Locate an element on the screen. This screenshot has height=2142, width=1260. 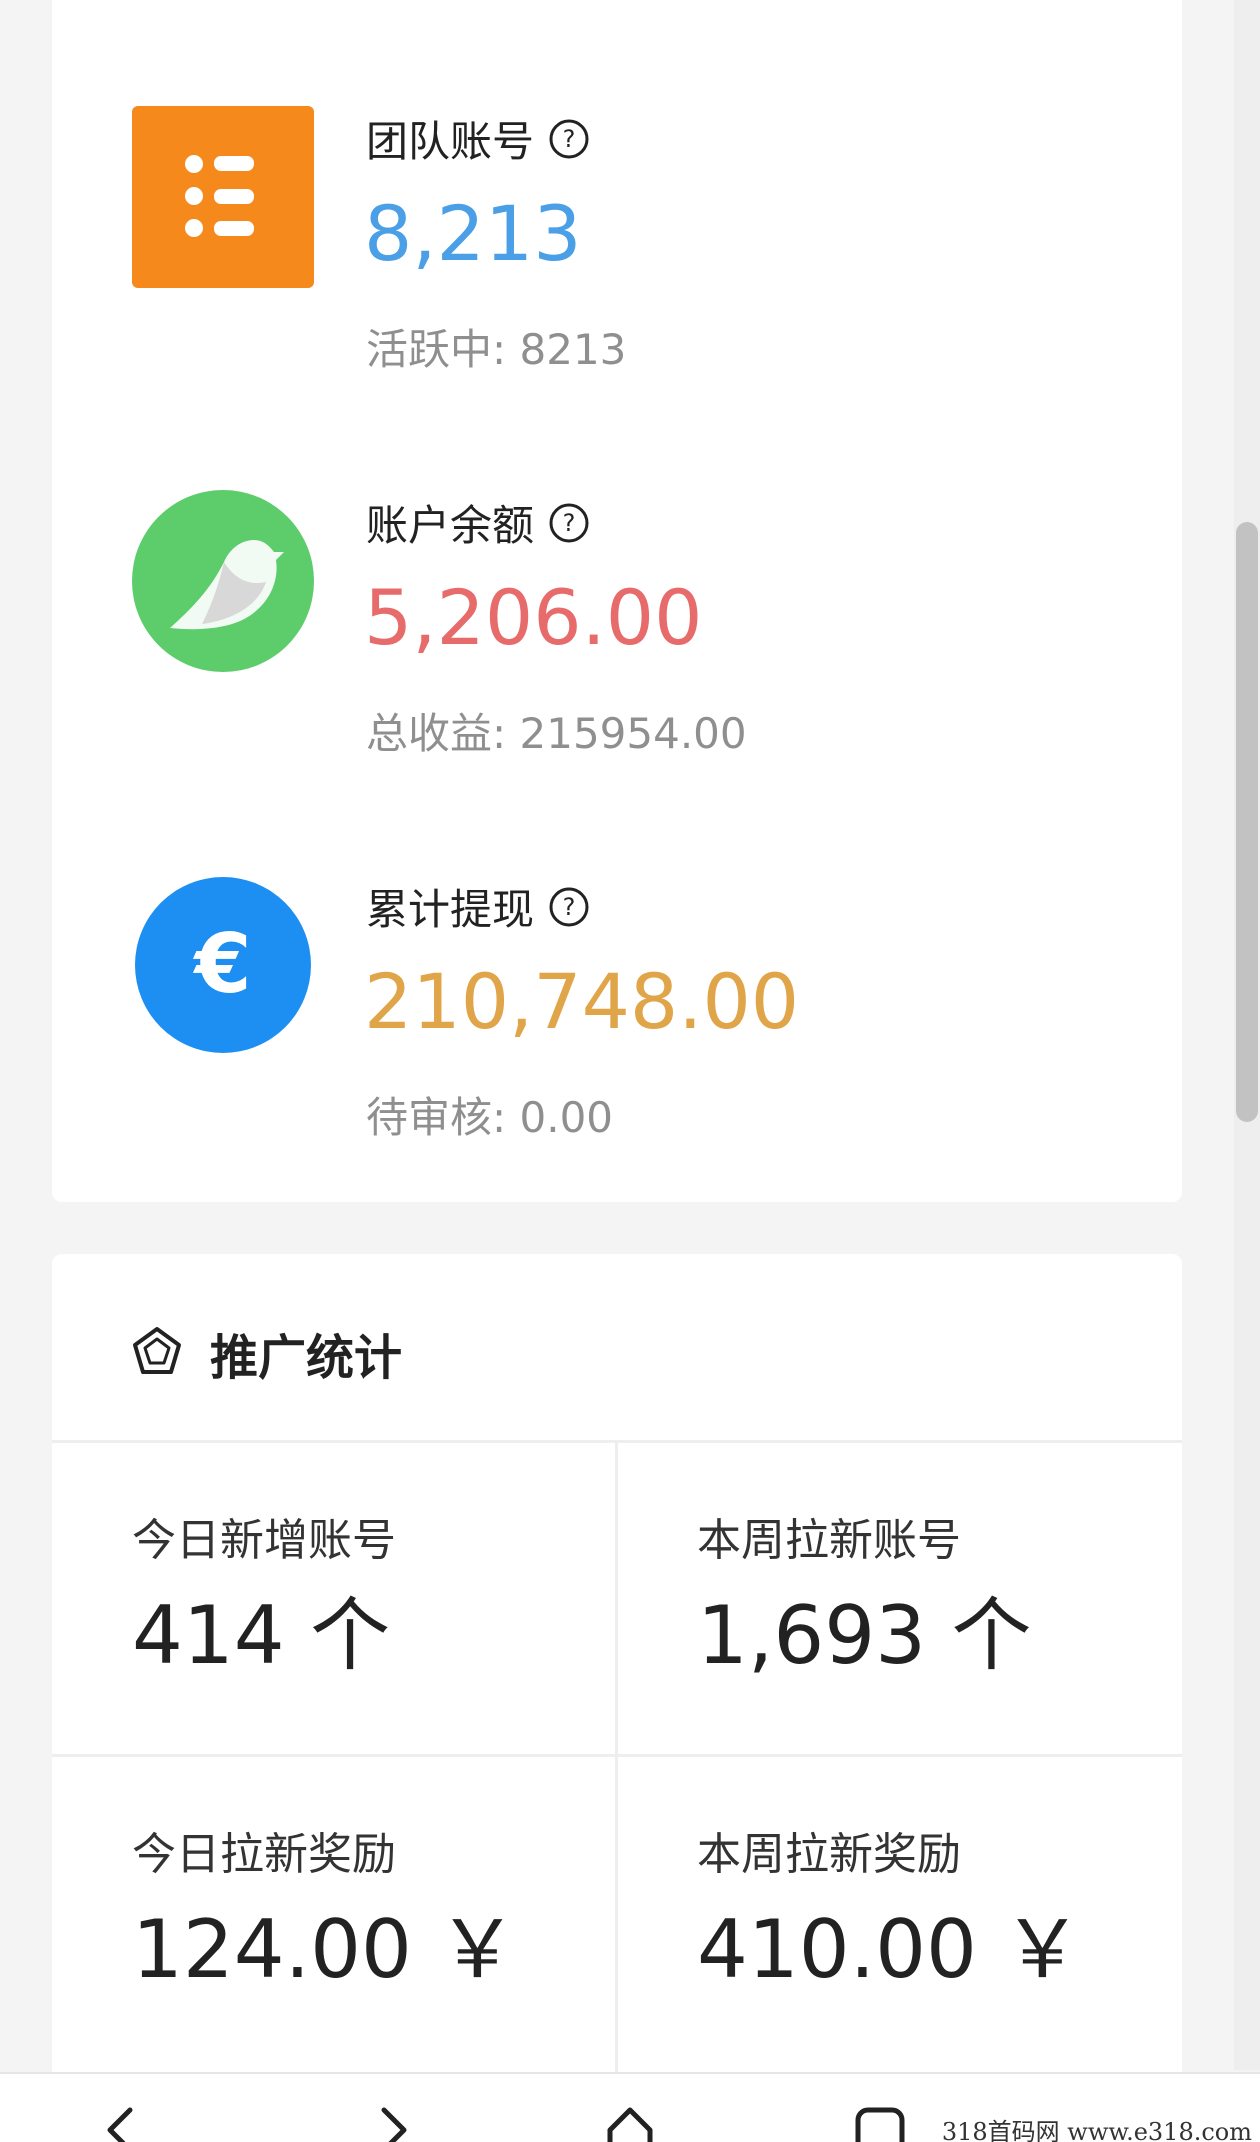
pending-review: 待审核: 0.00 is located at coordinates (490, 1117).